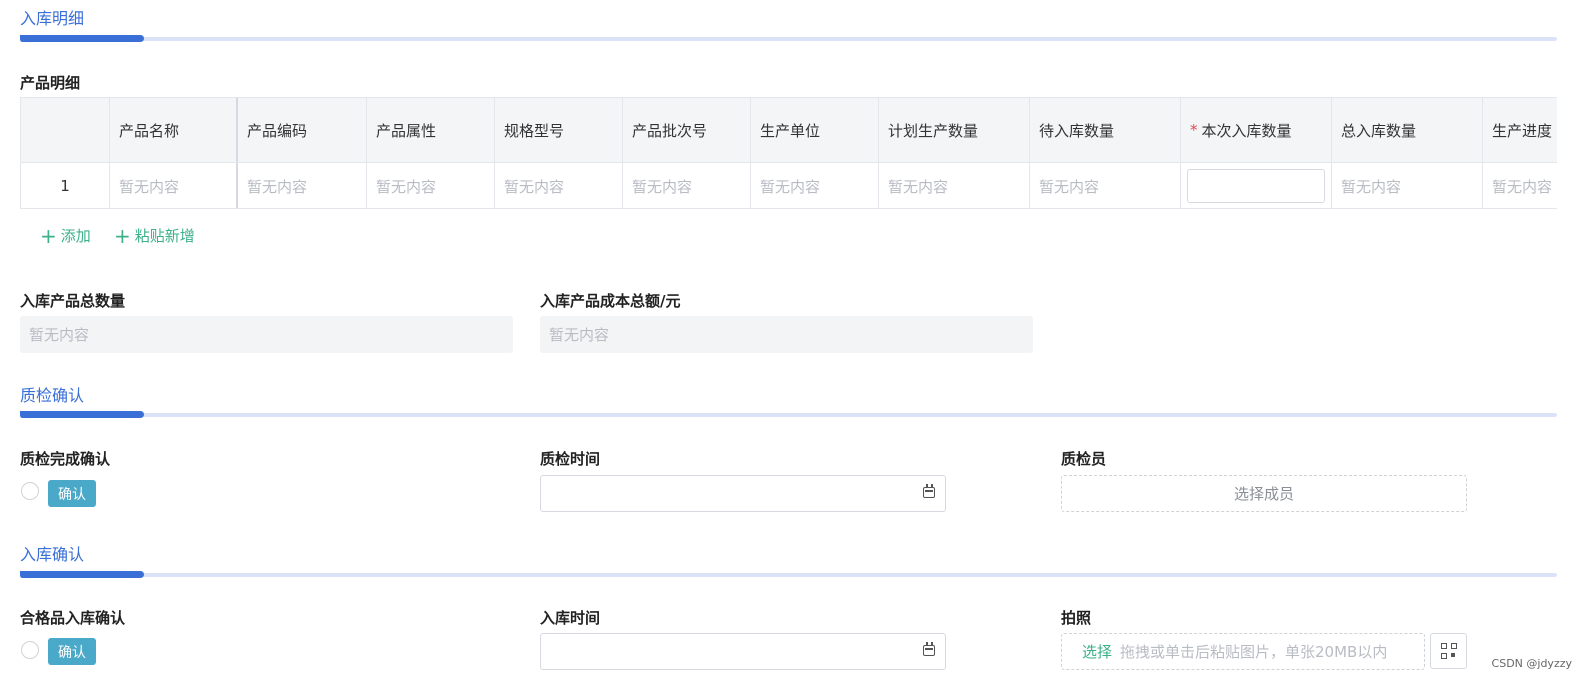 The width and height of the screenshot is (1580, 684). Describe the element at coordinates (1076, 618) in the screenshot. I see `photo-label: 拍照` at that location.